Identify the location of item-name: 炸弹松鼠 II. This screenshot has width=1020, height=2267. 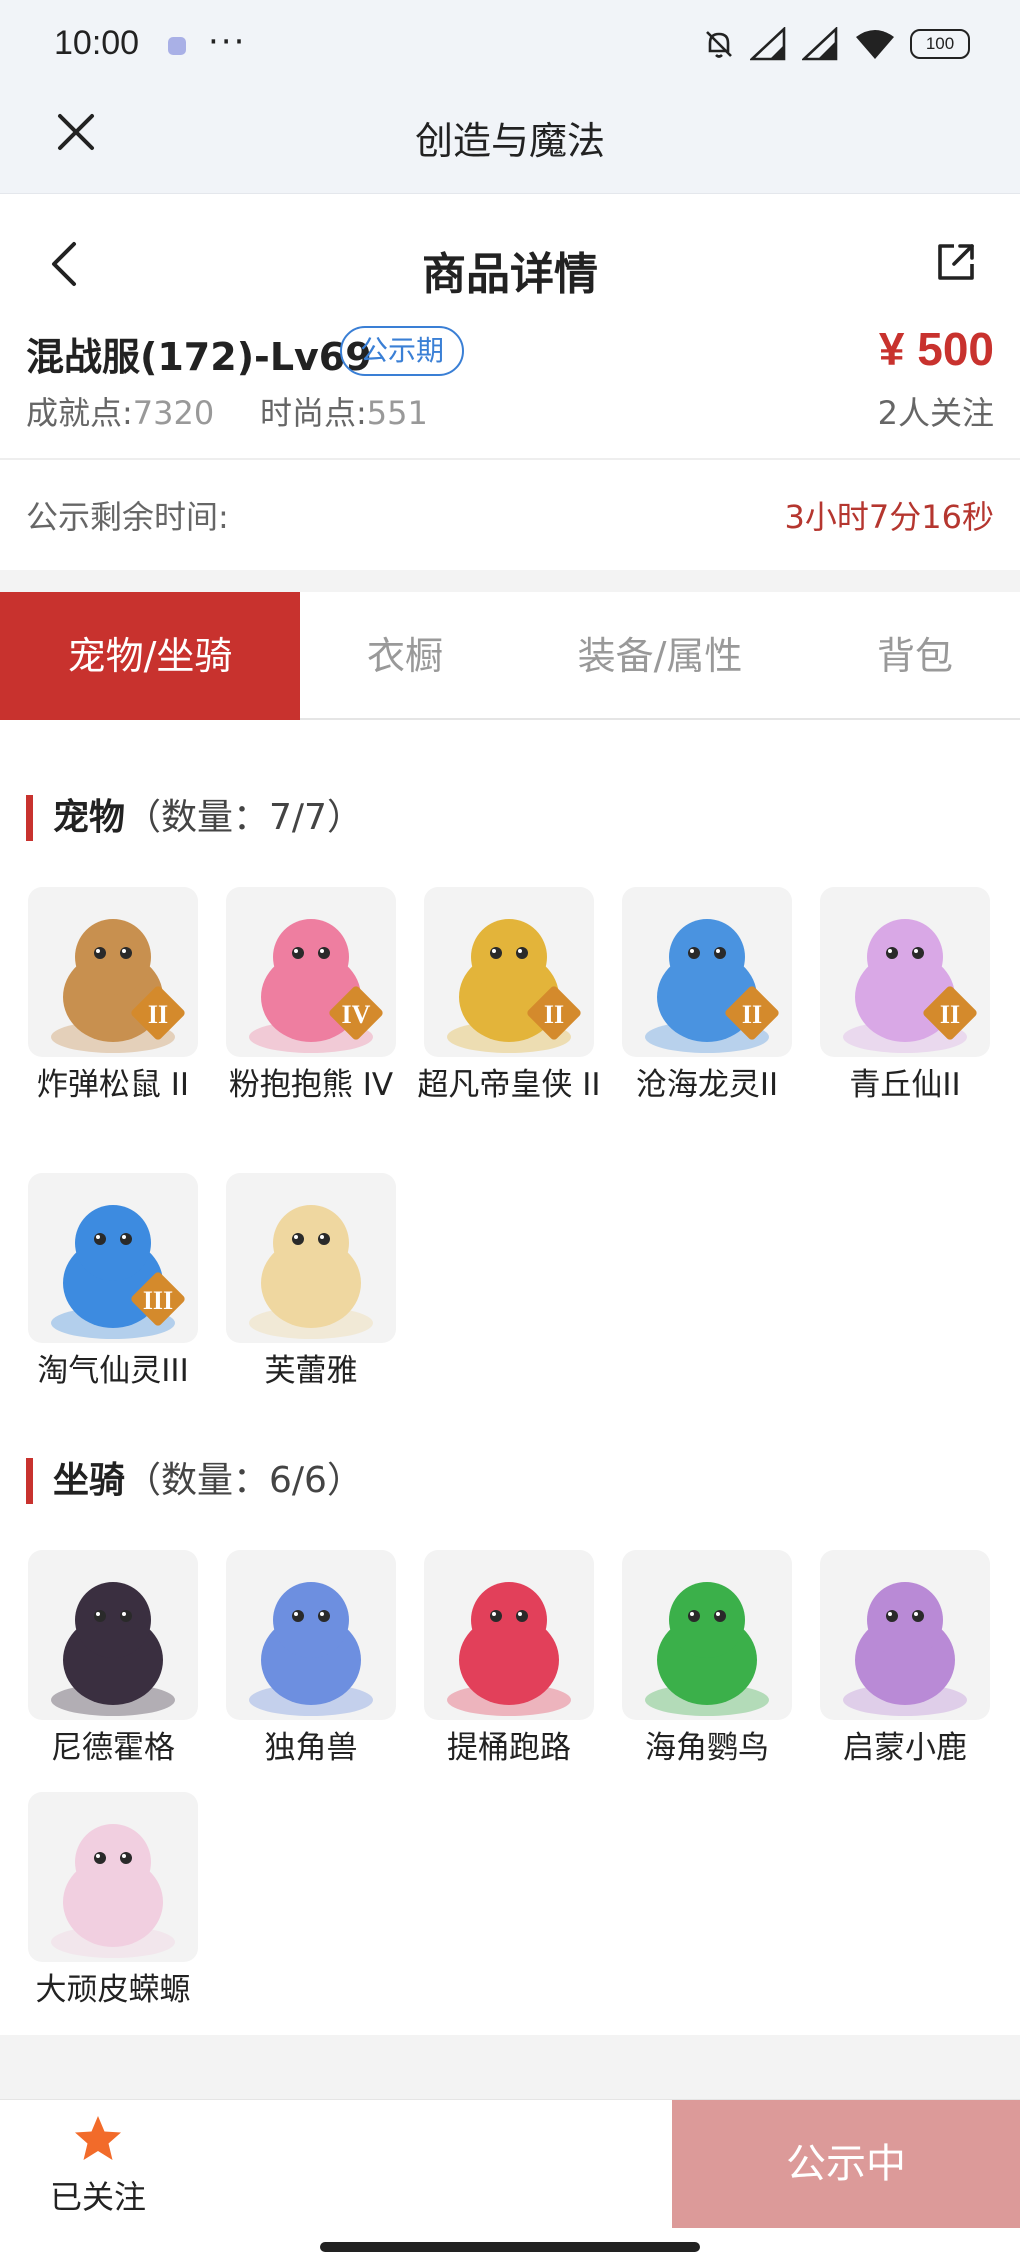
(113, 1085).